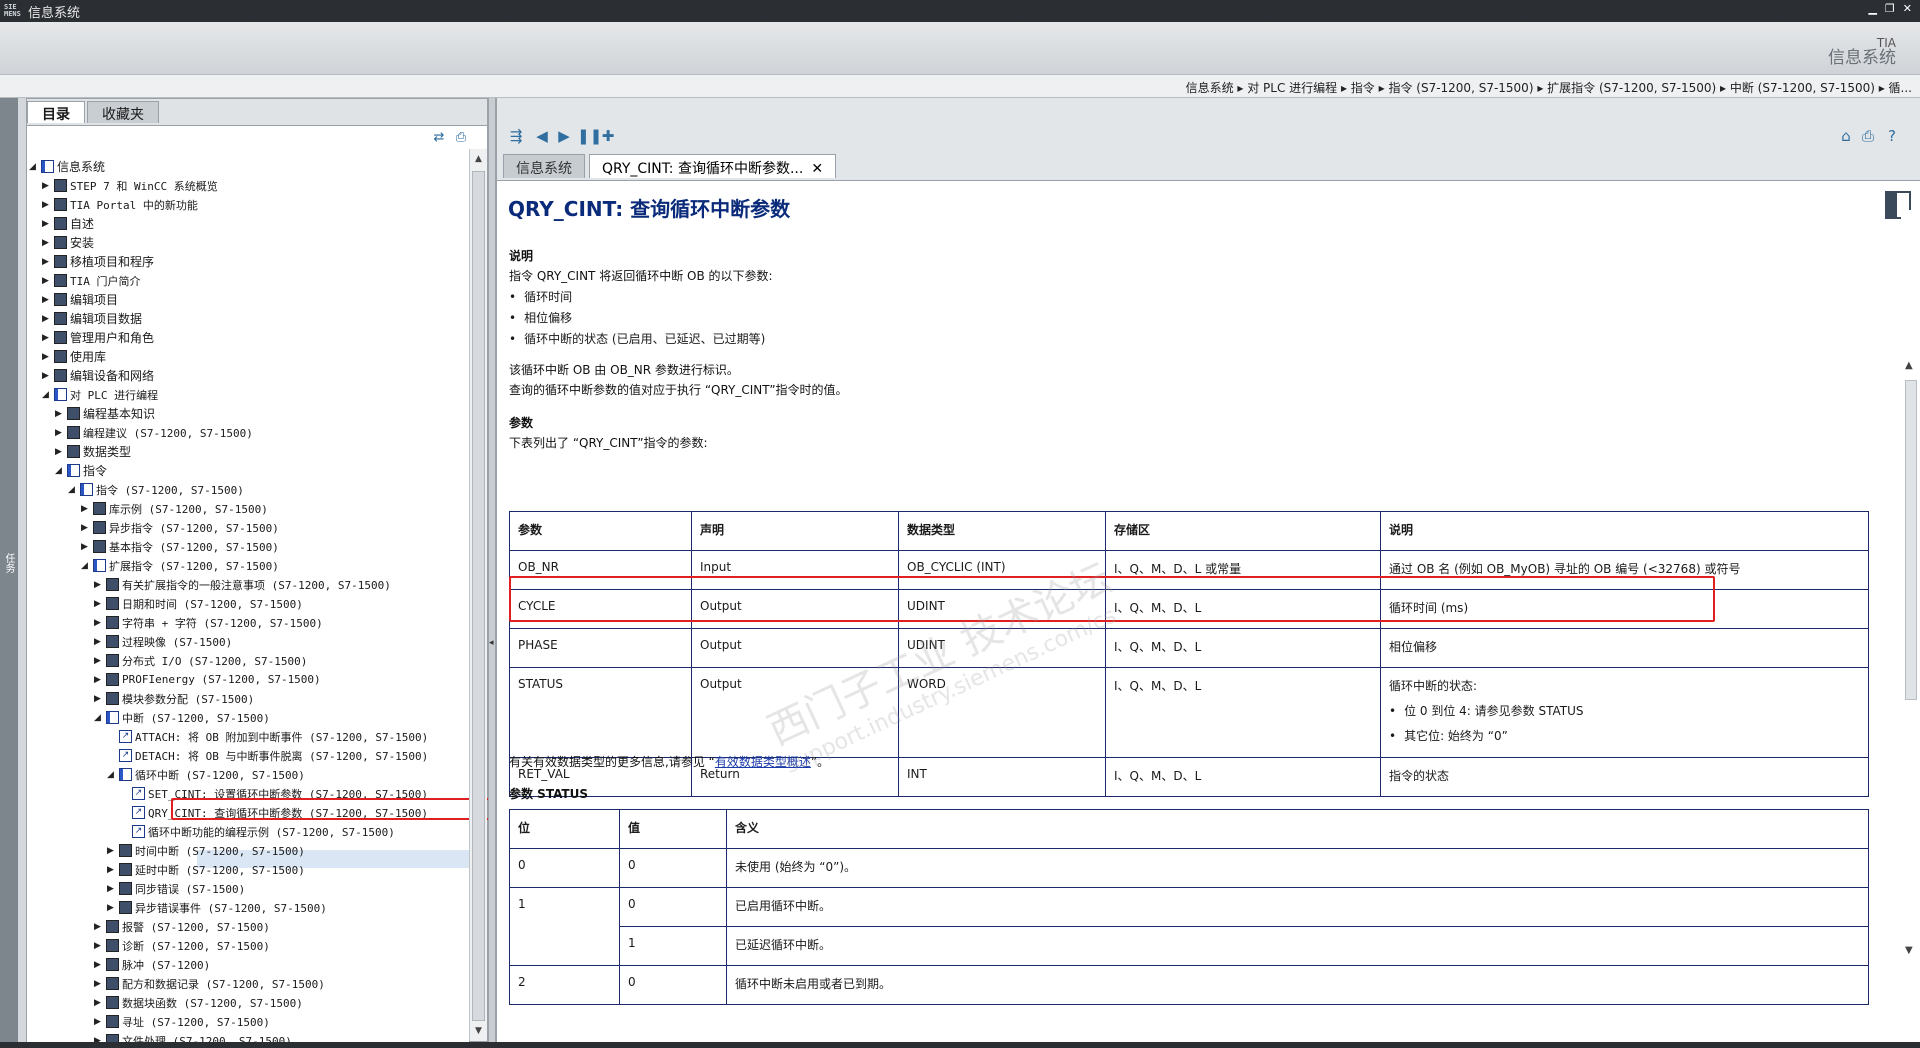 This screenshot has height=1048, width=1920. I want to click on tree-scrollbar: ▲ ▼, so click(478, 595).